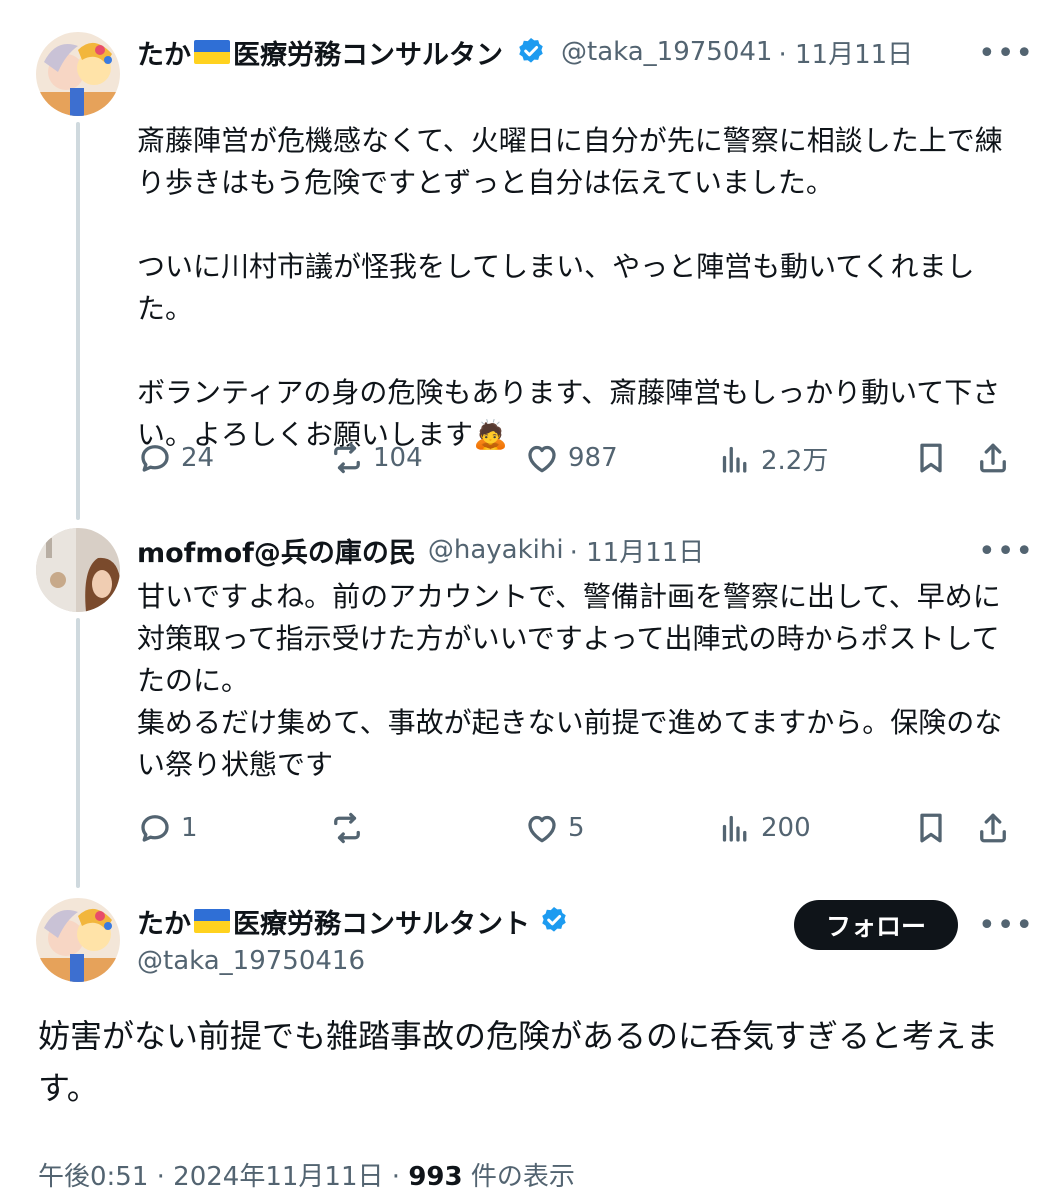  What do you see at coordinates (368, 52) in the screenshot?
I see `tweet-1-display-name-suffix: 医療労務コンサルタン` at bounding box center [368, 52].